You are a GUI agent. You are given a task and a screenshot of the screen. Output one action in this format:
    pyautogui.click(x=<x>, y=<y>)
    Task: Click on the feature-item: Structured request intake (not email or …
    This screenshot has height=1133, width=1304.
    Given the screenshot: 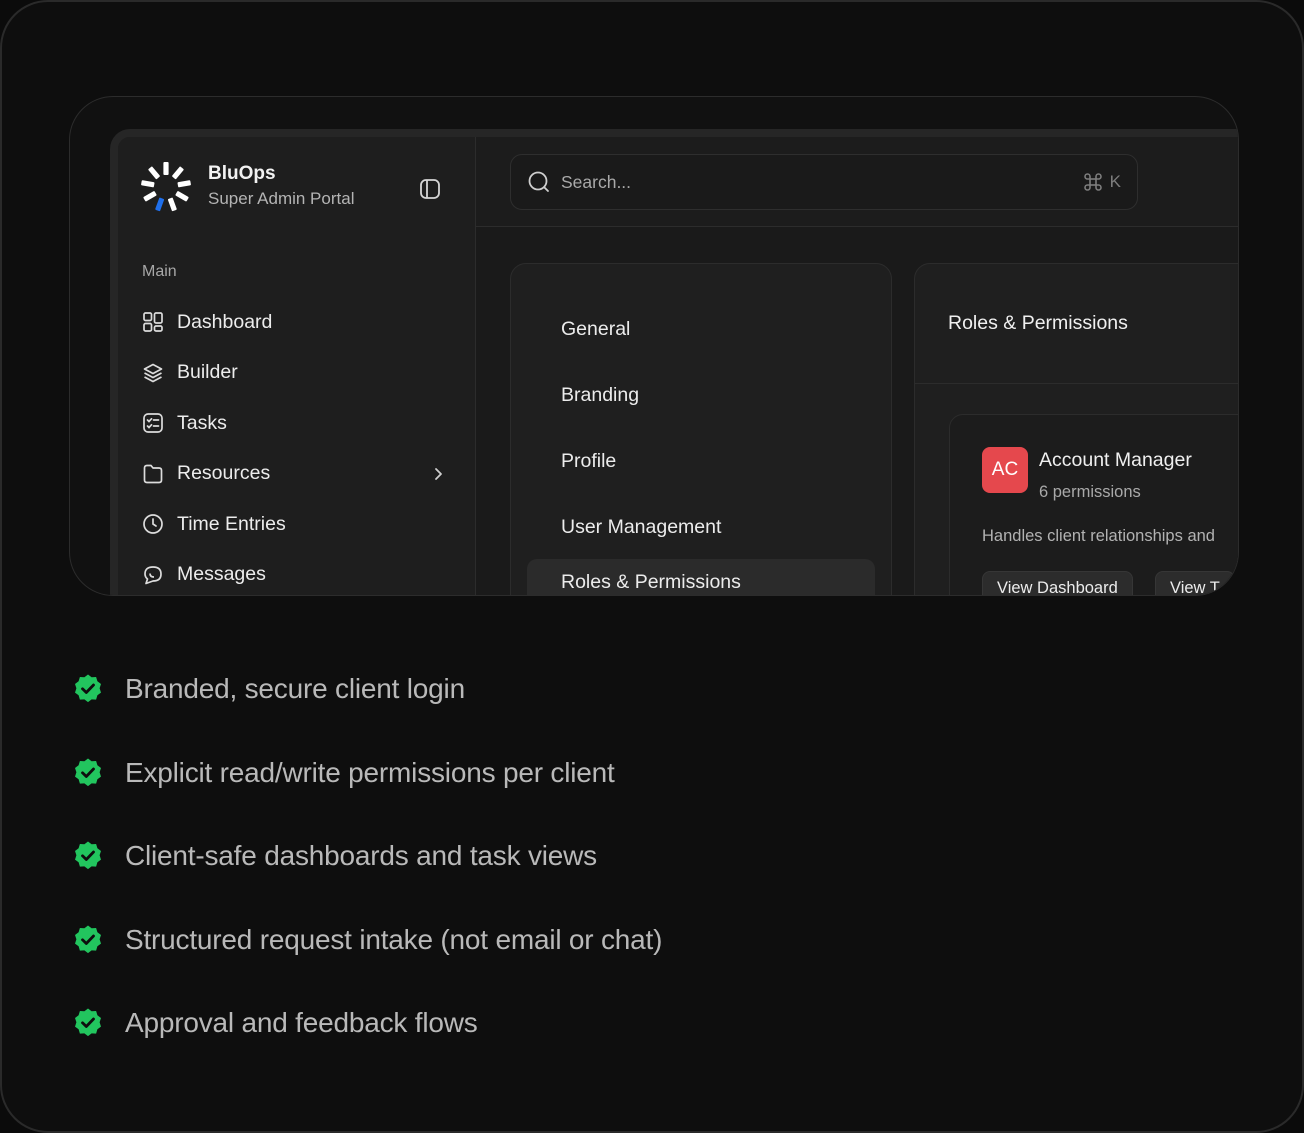 What is the action you would take?
    pyautogui.click(x=367, y=957)
    